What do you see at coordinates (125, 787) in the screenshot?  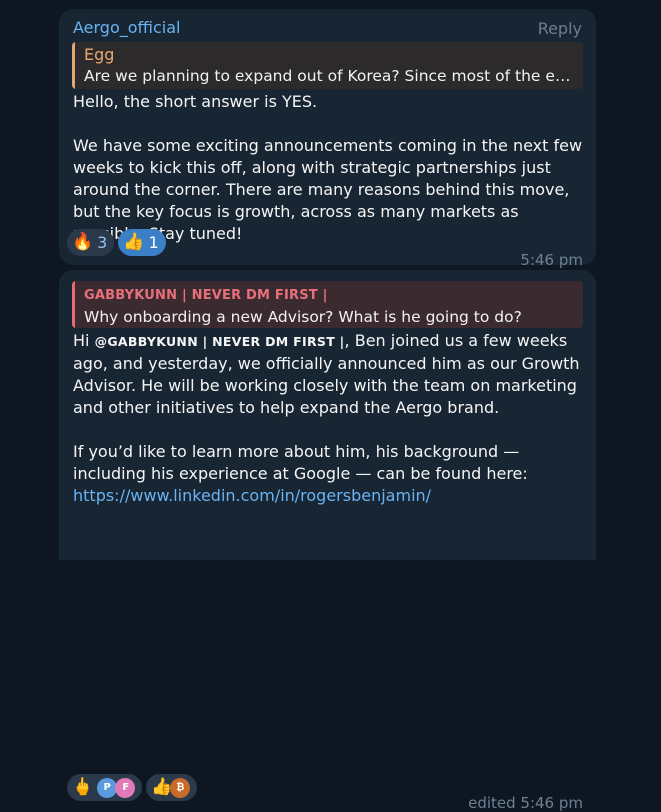 I see `avatar: ₣` at bounding box center [125, 787].